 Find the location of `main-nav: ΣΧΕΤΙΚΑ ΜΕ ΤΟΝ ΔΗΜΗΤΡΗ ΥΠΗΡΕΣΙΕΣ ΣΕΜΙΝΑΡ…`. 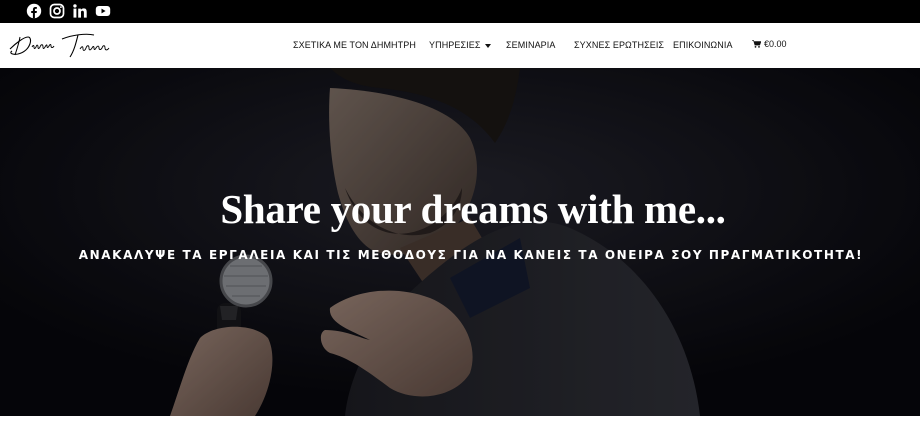

main-nav: ΣΧΕΤΙΚΑ ΜΕ ΤΟΝ ΔΗΜΗΤΡΗ ΥΠΗΡΕΣΙΕΣ ΣΕΜΙΝΑΡ… is located at coordinates (460, 45).